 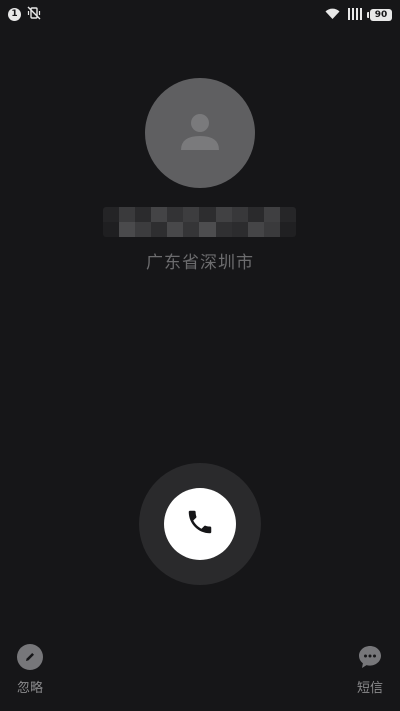 I want to click on signal-bars-icon, so click(x=355, y=14).